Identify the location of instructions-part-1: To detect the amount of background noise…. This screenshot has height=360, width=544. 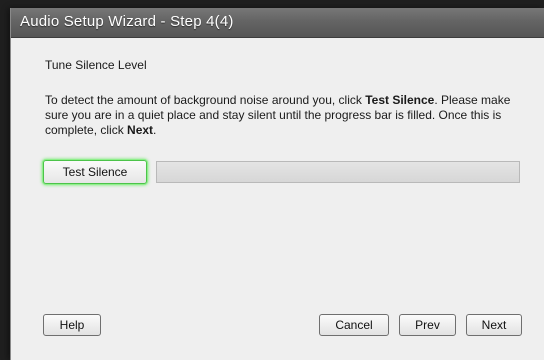
(205, 100).